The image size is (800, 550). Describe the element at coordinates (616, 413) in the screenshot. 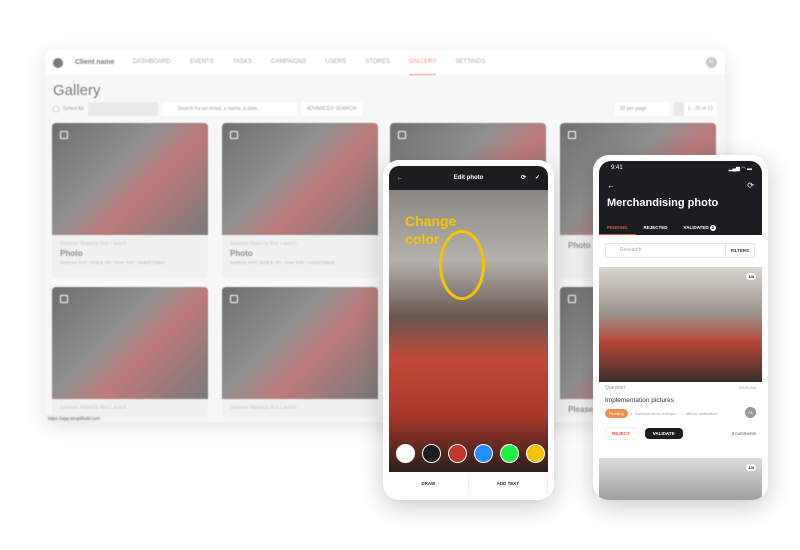

I see `status-badge: Pending` at that location.